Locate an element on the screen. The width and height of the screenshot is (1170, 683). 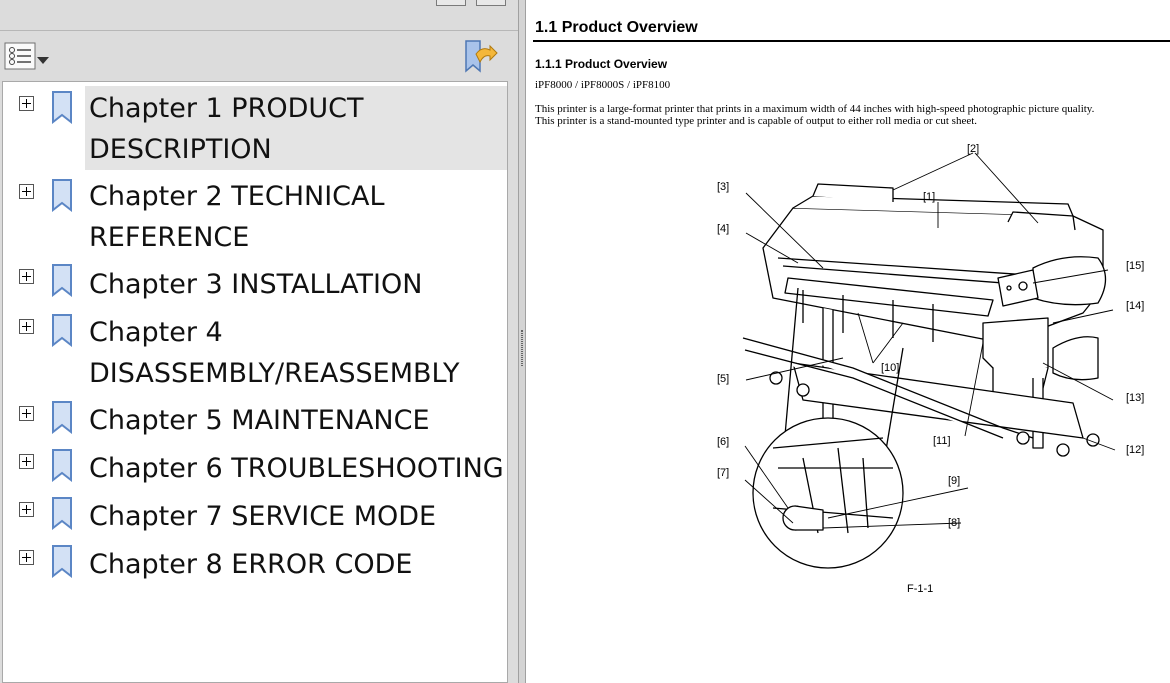
bookmark-label: Chapter 7 SERVICE MODE is located at coordinates (296, 515).